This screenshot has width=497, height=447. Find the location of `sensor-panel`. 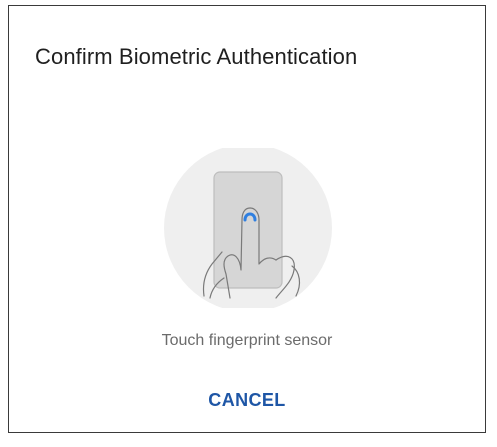

sensor-panel is located at coordinates (248, 230).